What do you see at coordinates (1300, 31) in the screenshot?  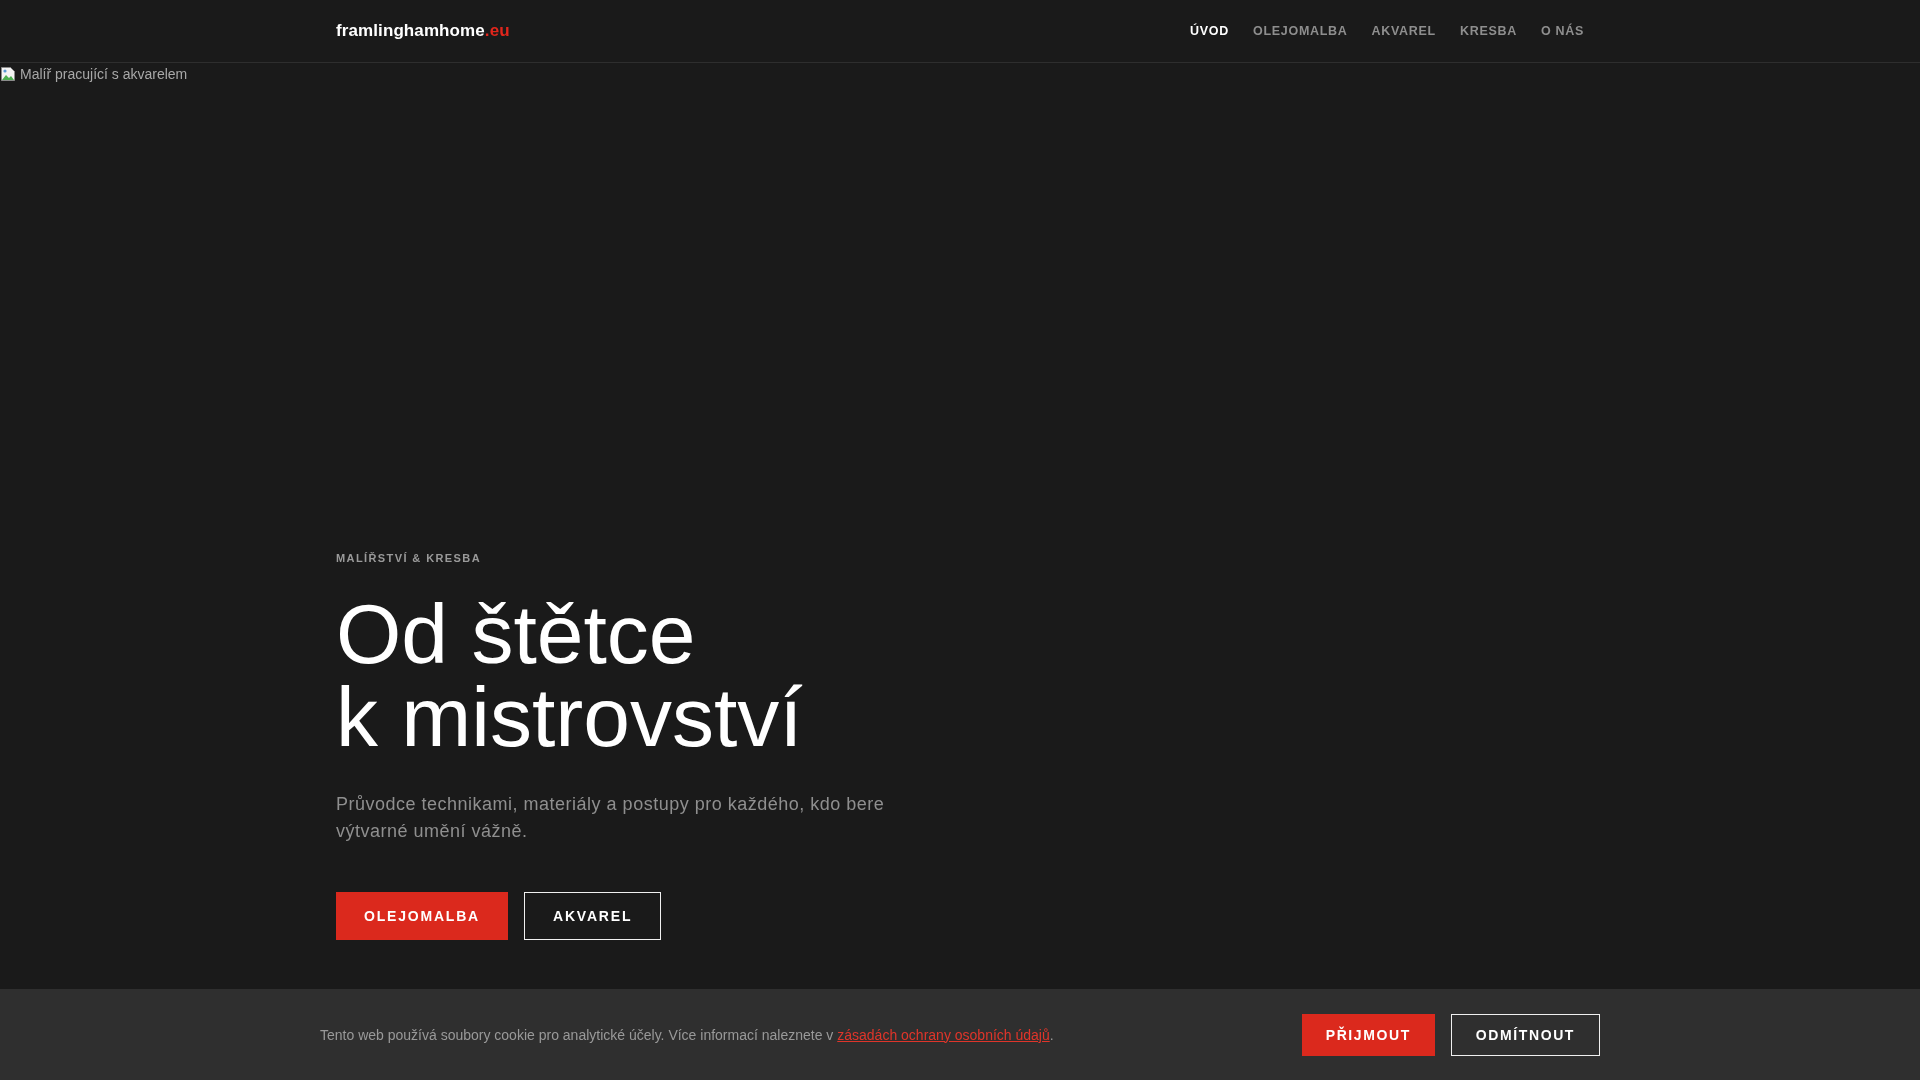 I see `nav-link: OLEJOMALBA` at bounding box center [1300, 31].